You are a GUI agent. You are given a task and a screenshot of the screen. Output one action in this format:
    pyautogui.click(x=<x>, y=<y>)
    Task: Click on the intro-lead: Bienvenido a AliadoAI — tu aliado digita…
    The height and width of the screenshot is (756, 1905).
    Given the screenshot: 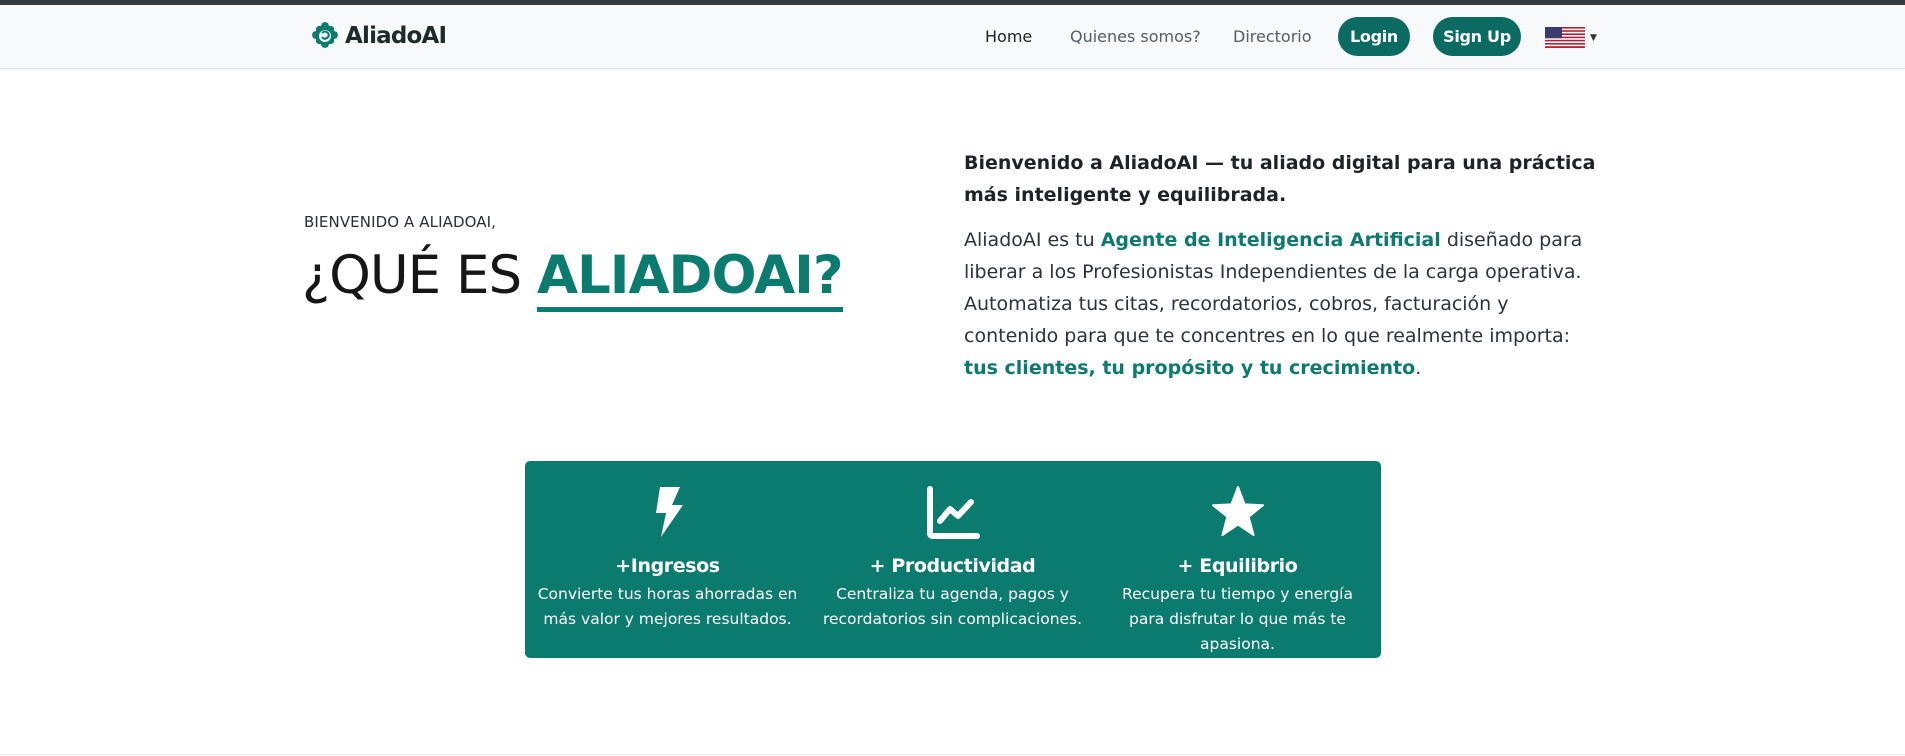 What is the action you would take?
    pyautogui.click(x=1280, y=179)
    